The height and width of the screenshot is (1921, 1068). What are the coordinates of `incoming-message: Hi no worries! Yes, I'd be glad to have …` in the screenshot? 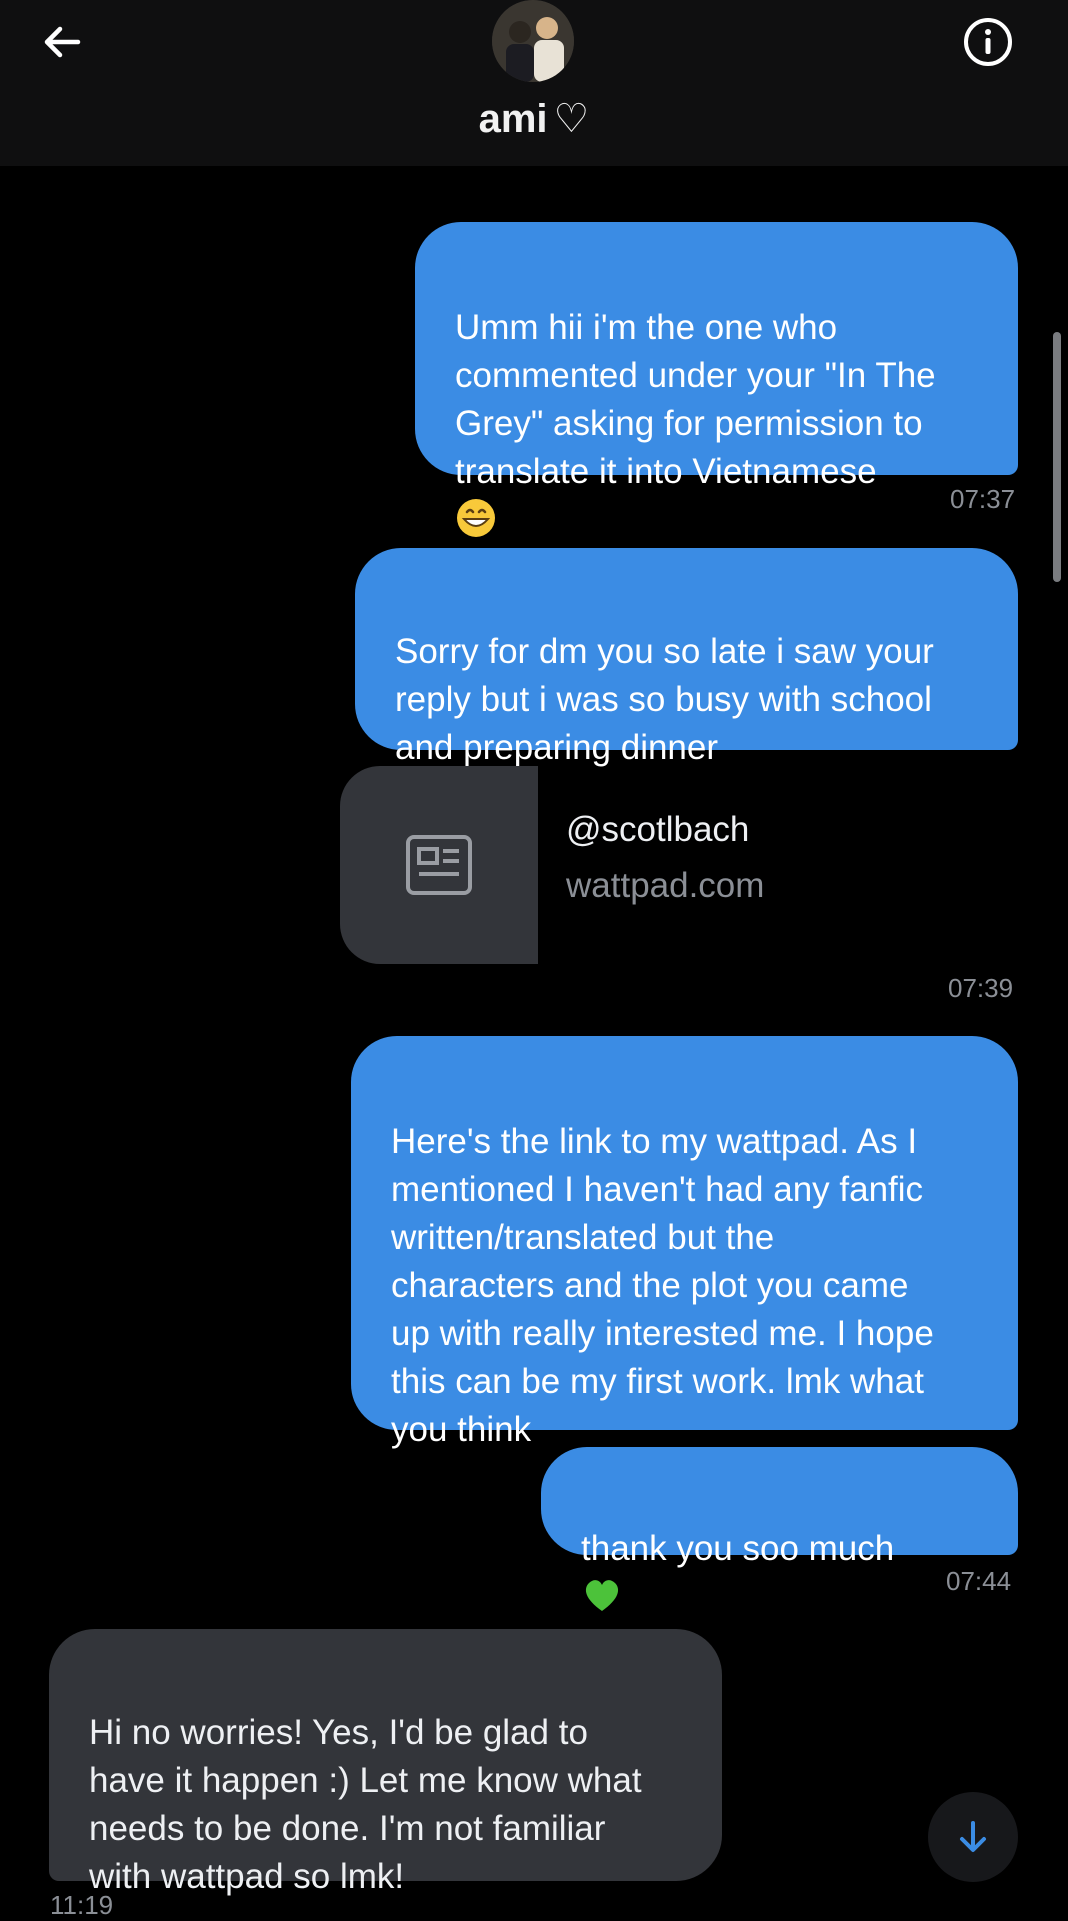 It's located at (385, 1762).